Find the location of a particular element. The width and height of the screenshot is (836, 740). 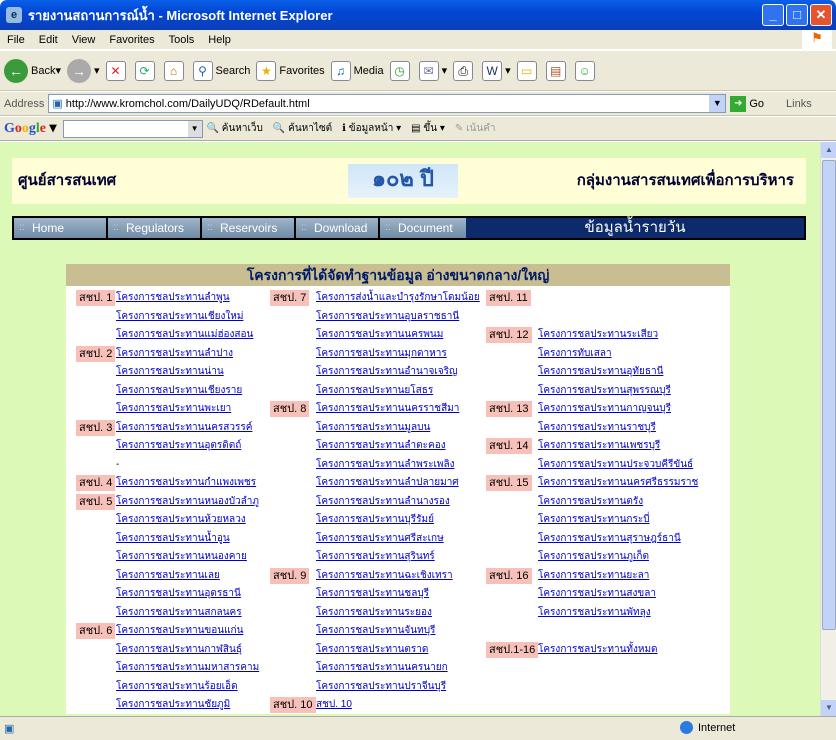

scroll-thumb is located at coordinates (829, 395).